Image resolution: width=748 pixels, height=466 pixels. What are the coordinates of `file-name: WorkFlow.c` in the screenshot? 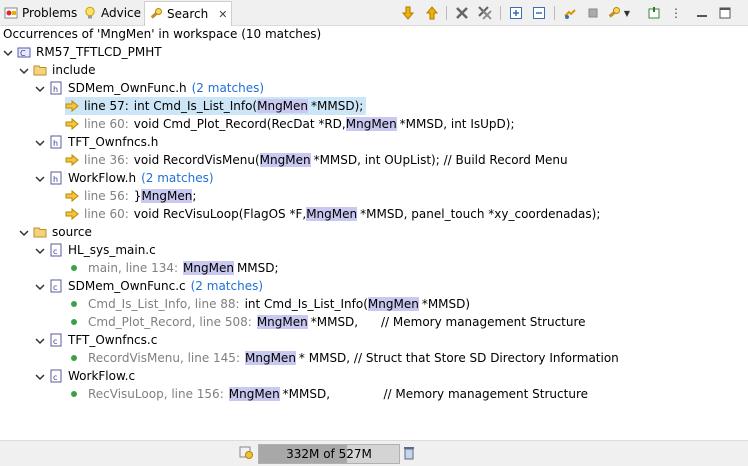 It's located at (102, 376).